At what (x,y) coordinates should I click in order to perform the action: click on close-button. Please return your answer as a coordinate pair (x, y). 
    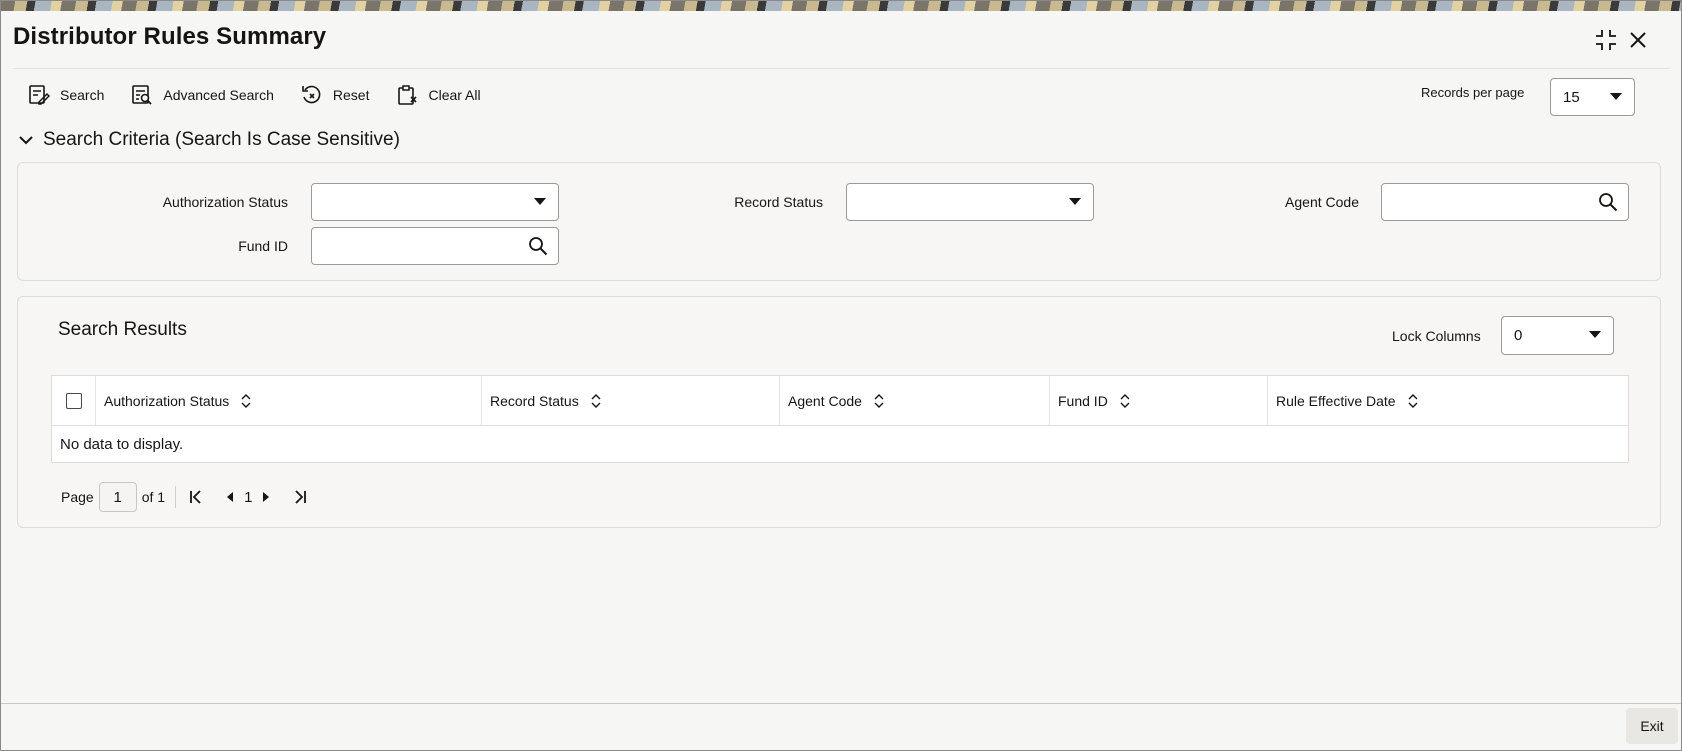
    Looking at the image, I should click on (1638, 40).